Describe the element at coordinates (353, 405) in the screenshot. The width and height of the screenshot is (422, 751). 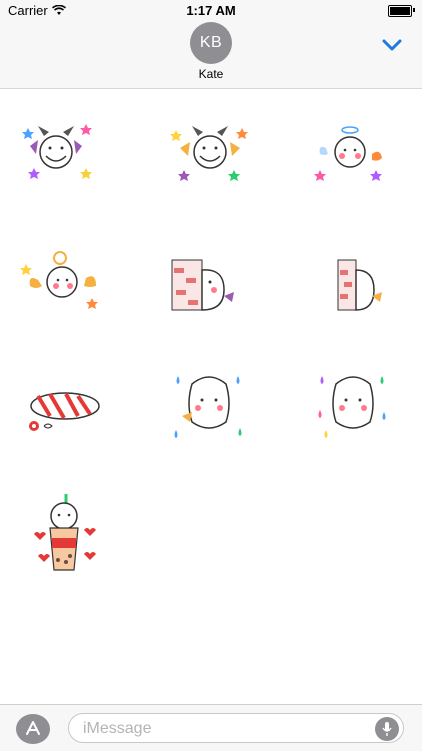
I see `sticker-sheep-worried-colorful` at that location.